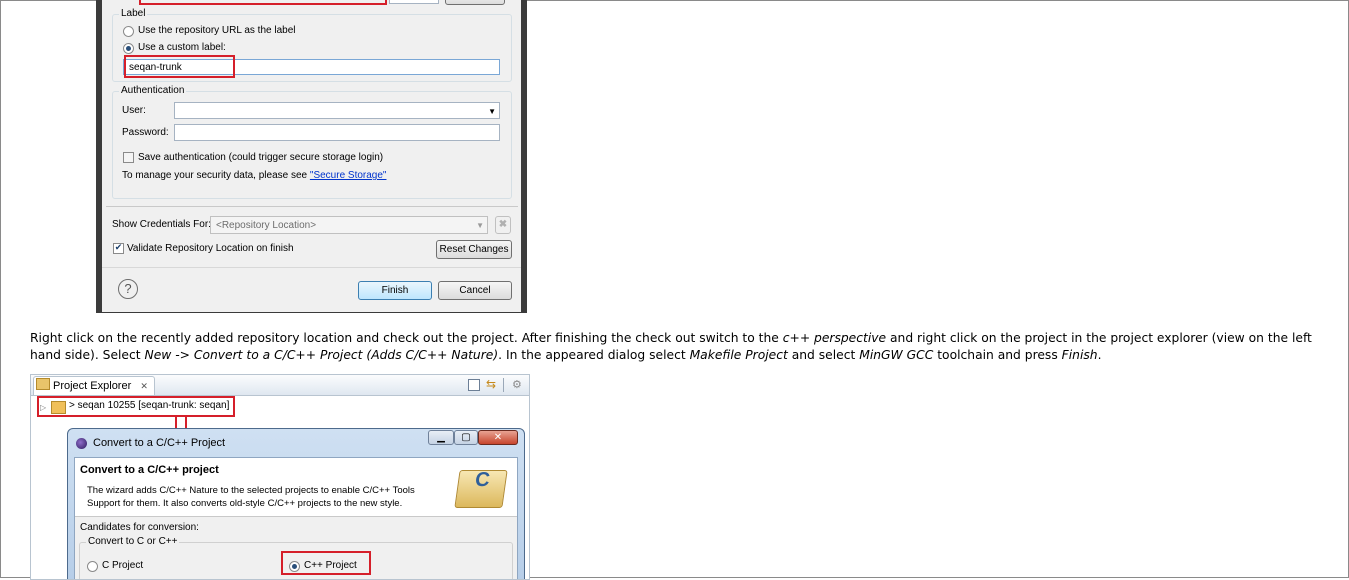  I want to click on tab-close-icon: ✕, so click(144, 386).